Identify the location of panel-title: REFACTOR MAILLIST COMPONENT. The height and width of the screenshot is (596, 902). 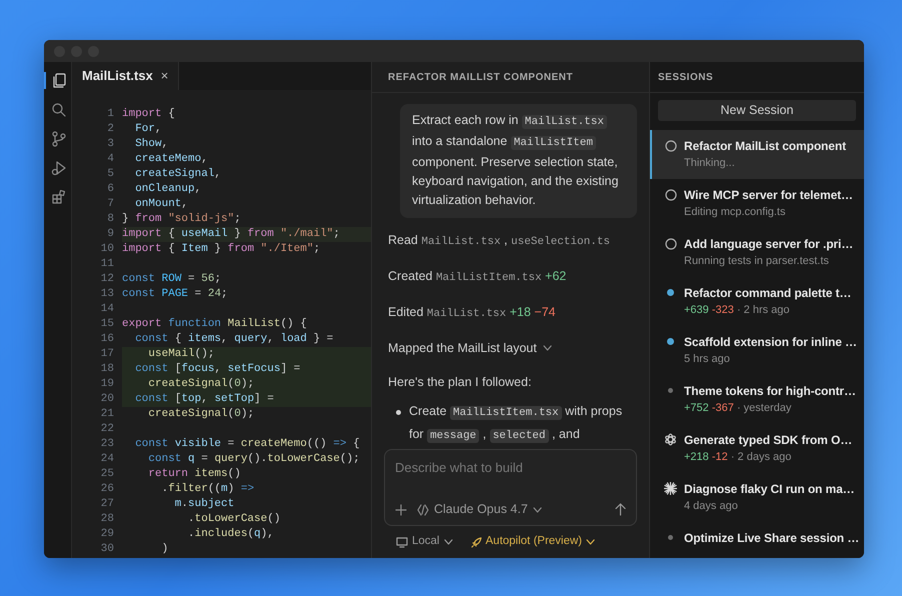
(510, 77).